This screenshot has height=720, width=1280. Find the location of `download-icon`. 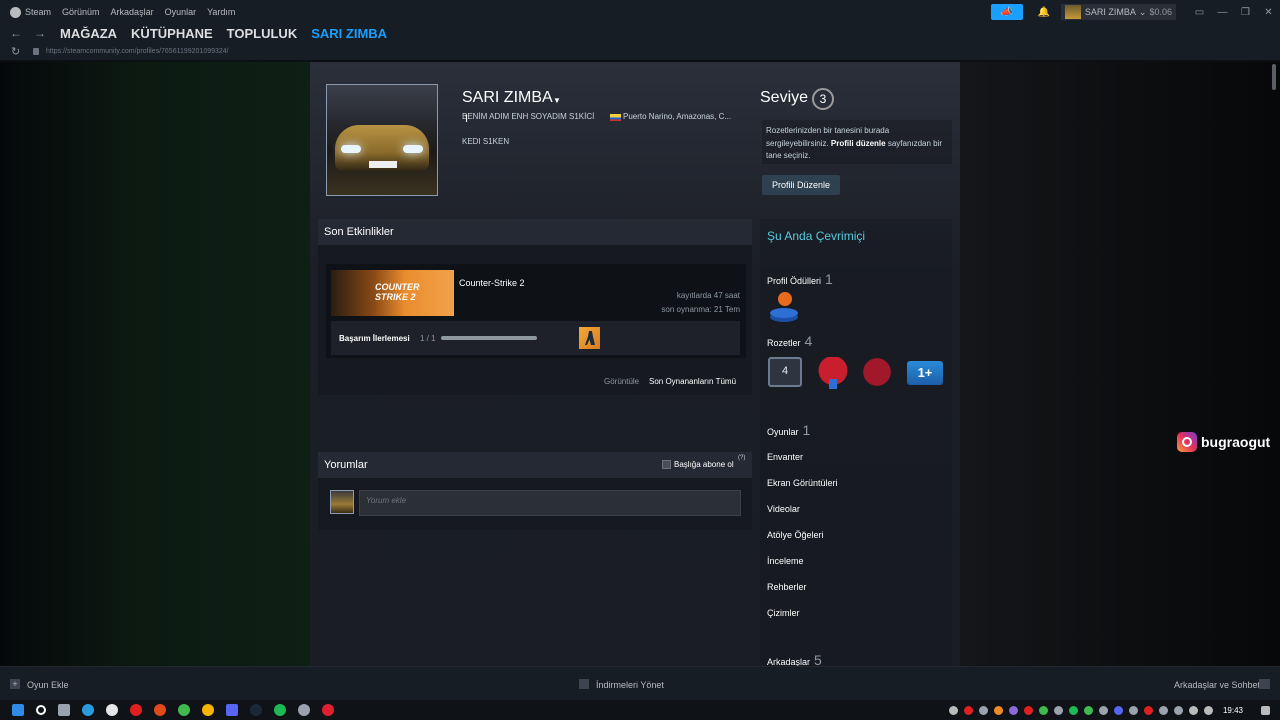

download-icon is located at coordinates (584, 684).